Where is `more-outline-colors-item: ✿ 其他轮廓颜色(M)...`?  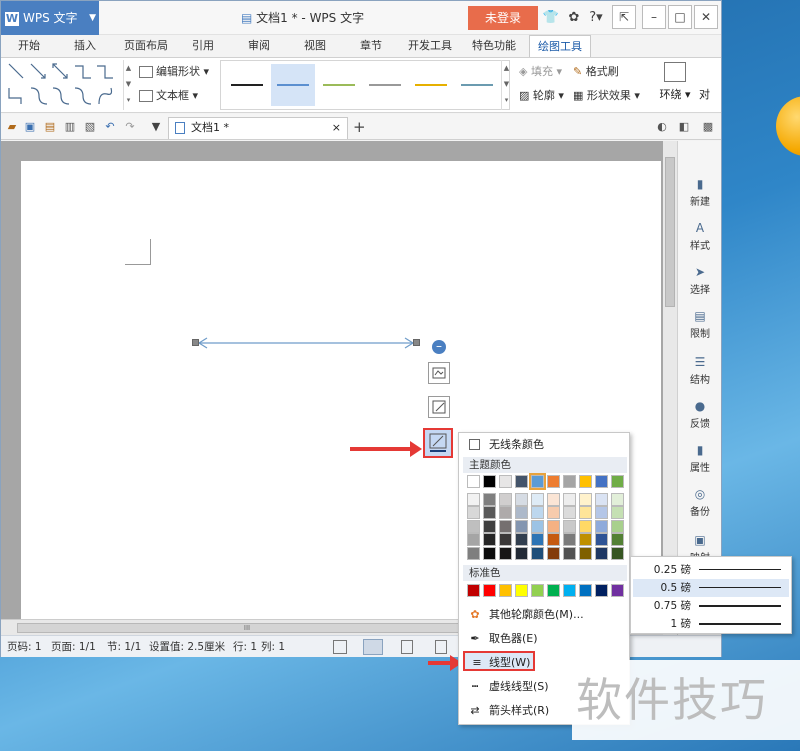 more-outline-colors-item: ✿ 其他轮廓颜色(M)... is located at coordinates (545, 615).